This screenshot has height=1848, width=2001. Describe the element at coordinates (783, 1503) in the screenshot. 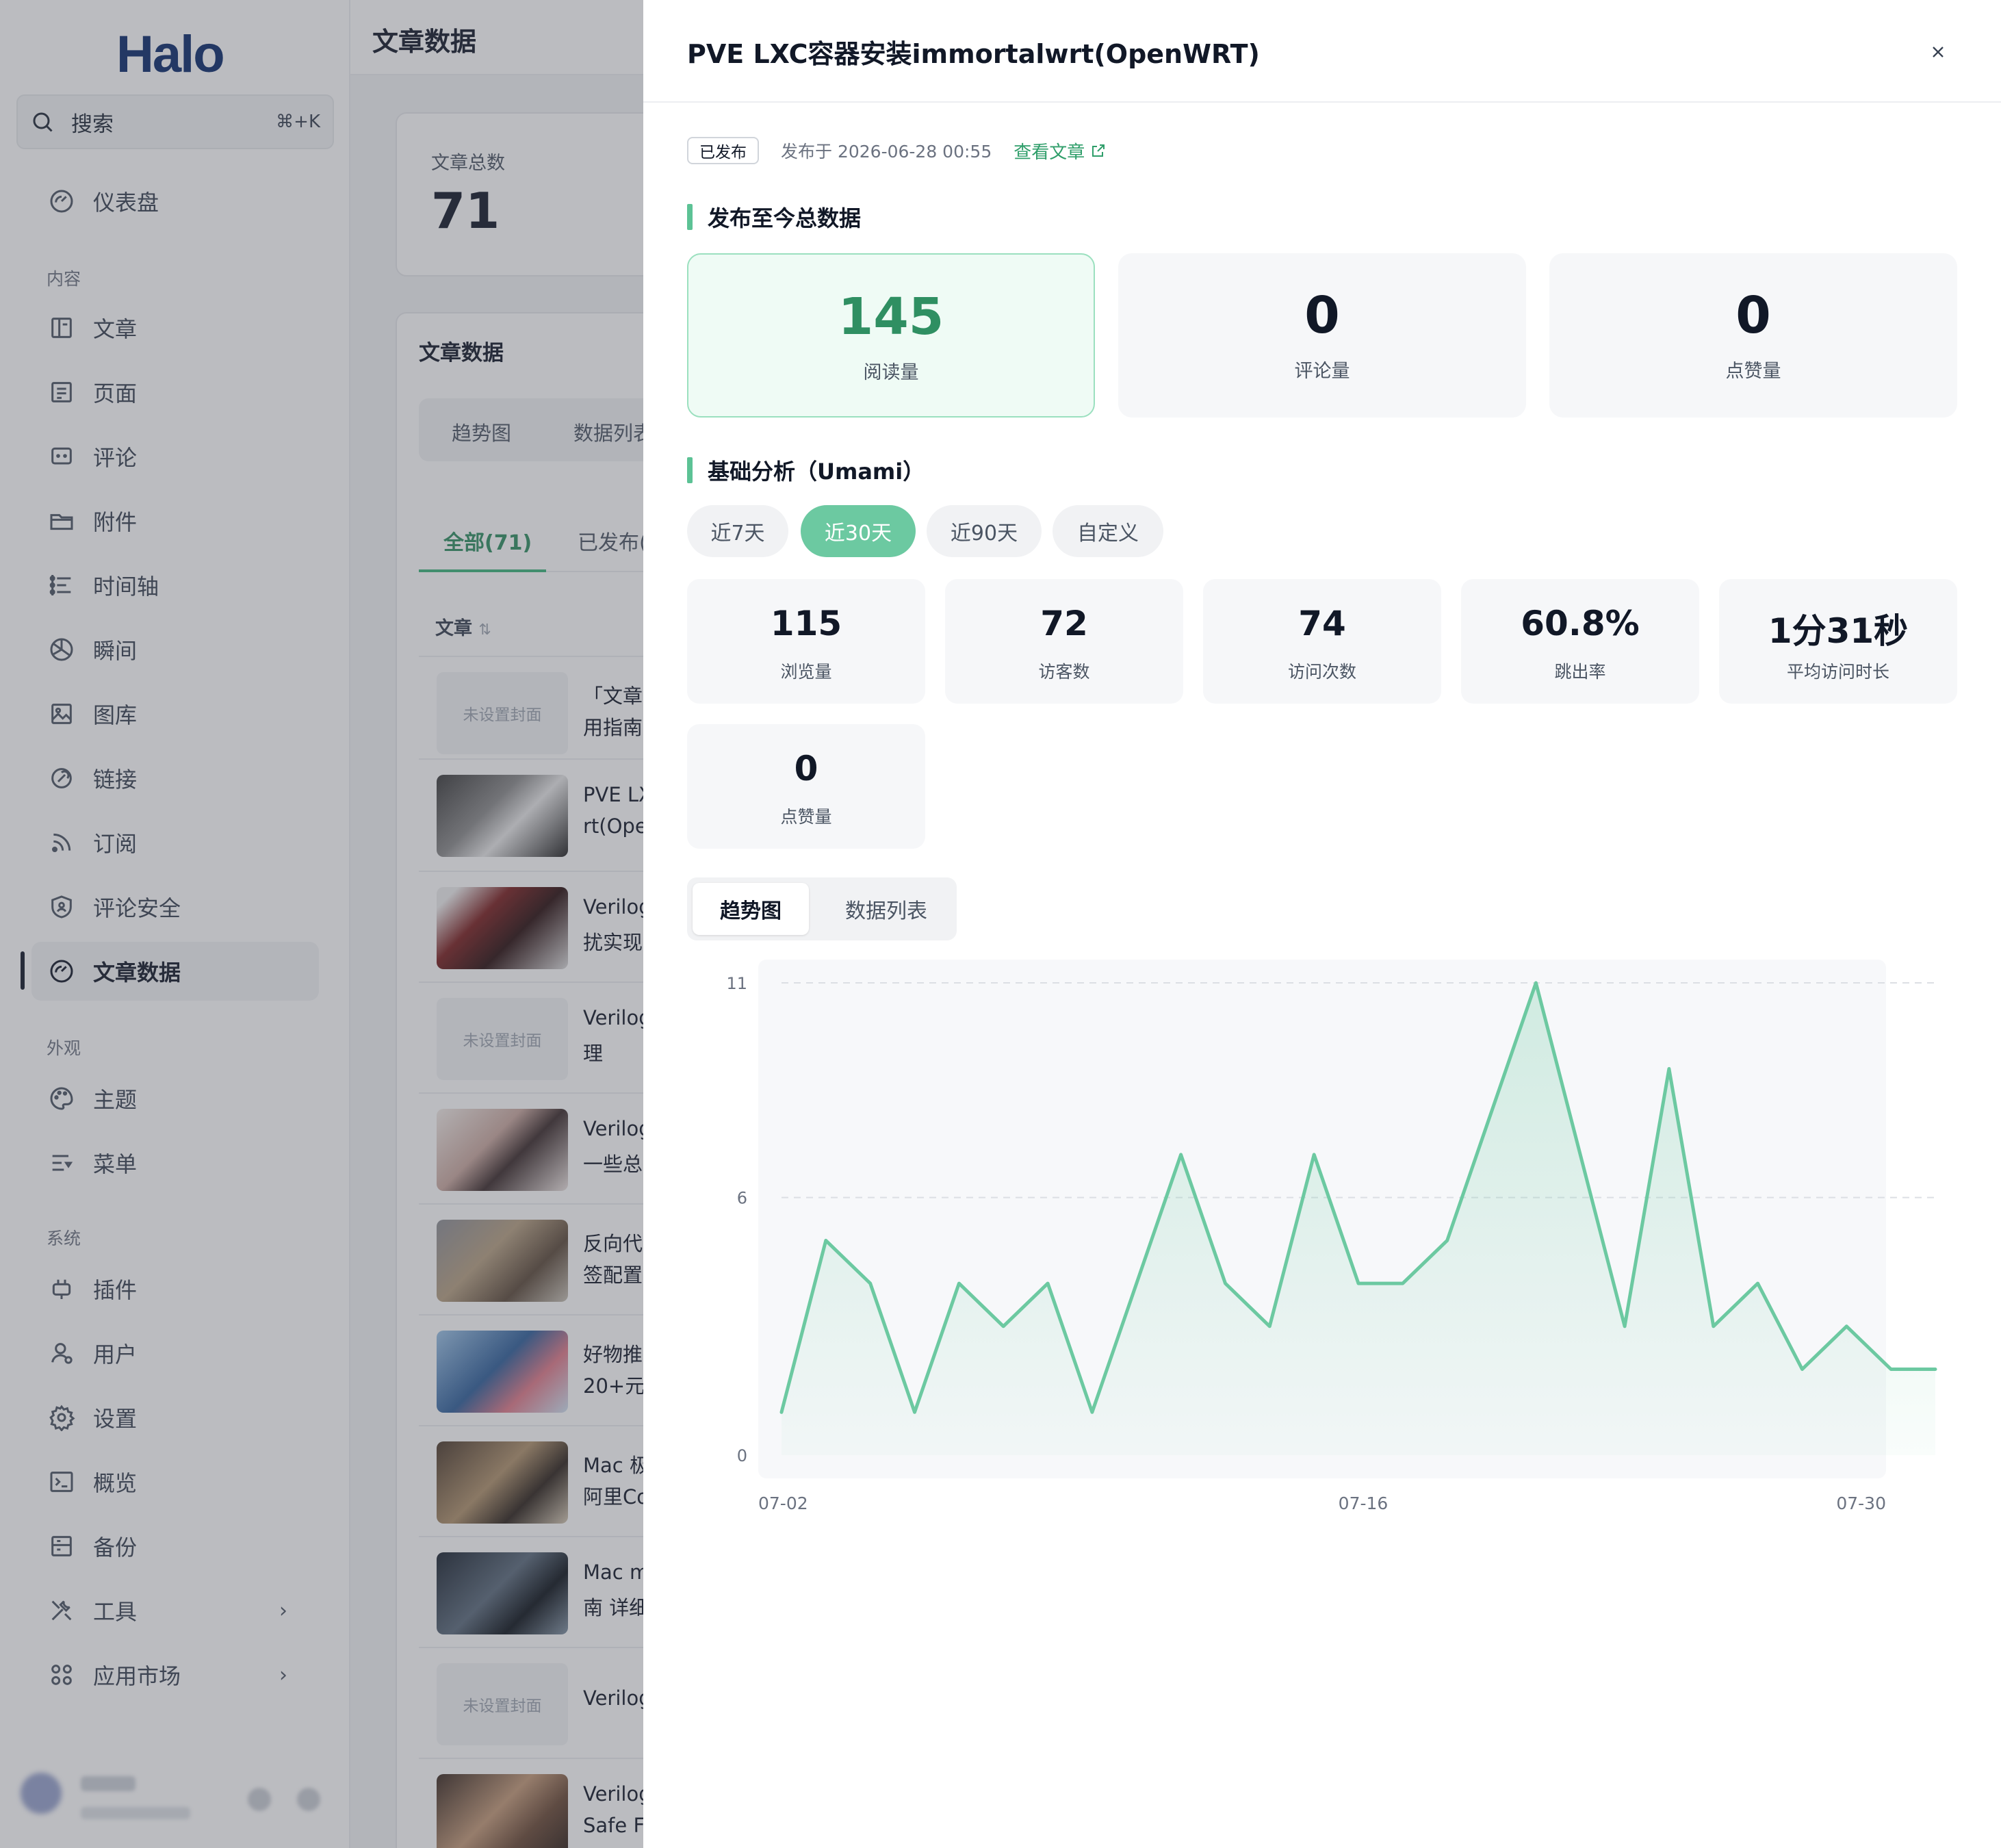

I see `x-tick-label: 07-02` at that location.